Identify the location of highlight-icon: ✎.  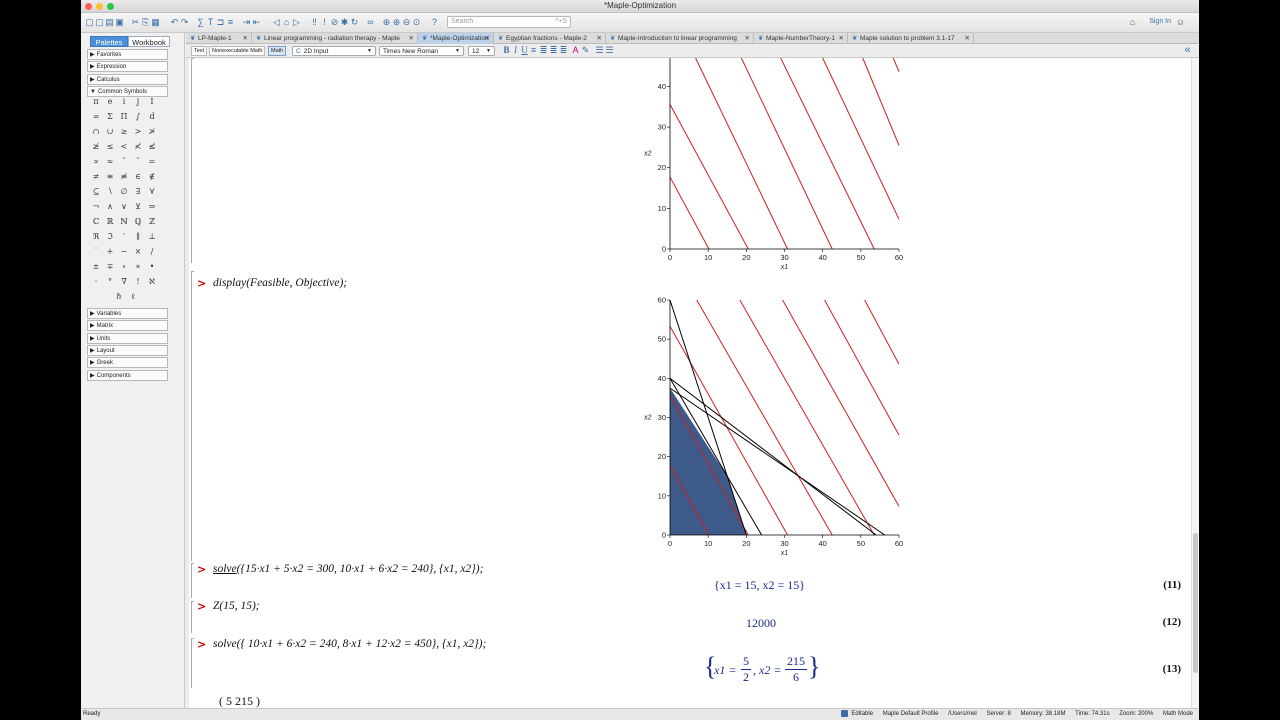
(585, 50).